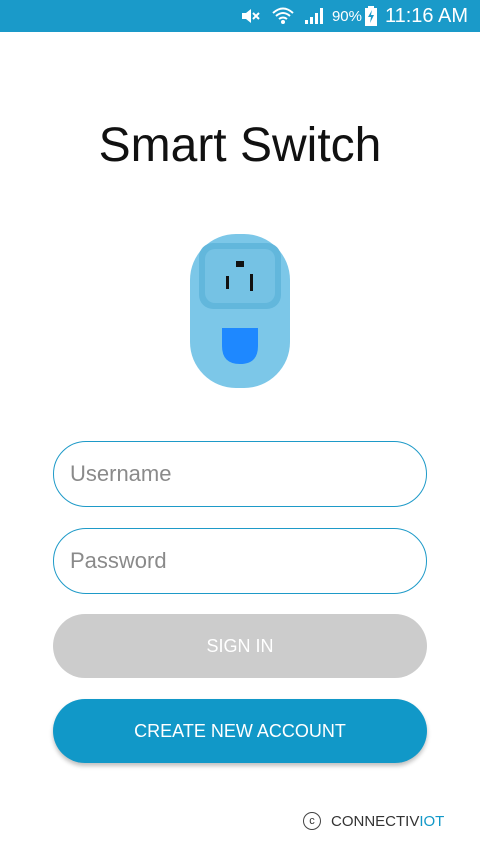  What do you see at coordinates (312, 821) in the screenshot?
I see `copyright-icon: c` at bounding box center [312, 821].